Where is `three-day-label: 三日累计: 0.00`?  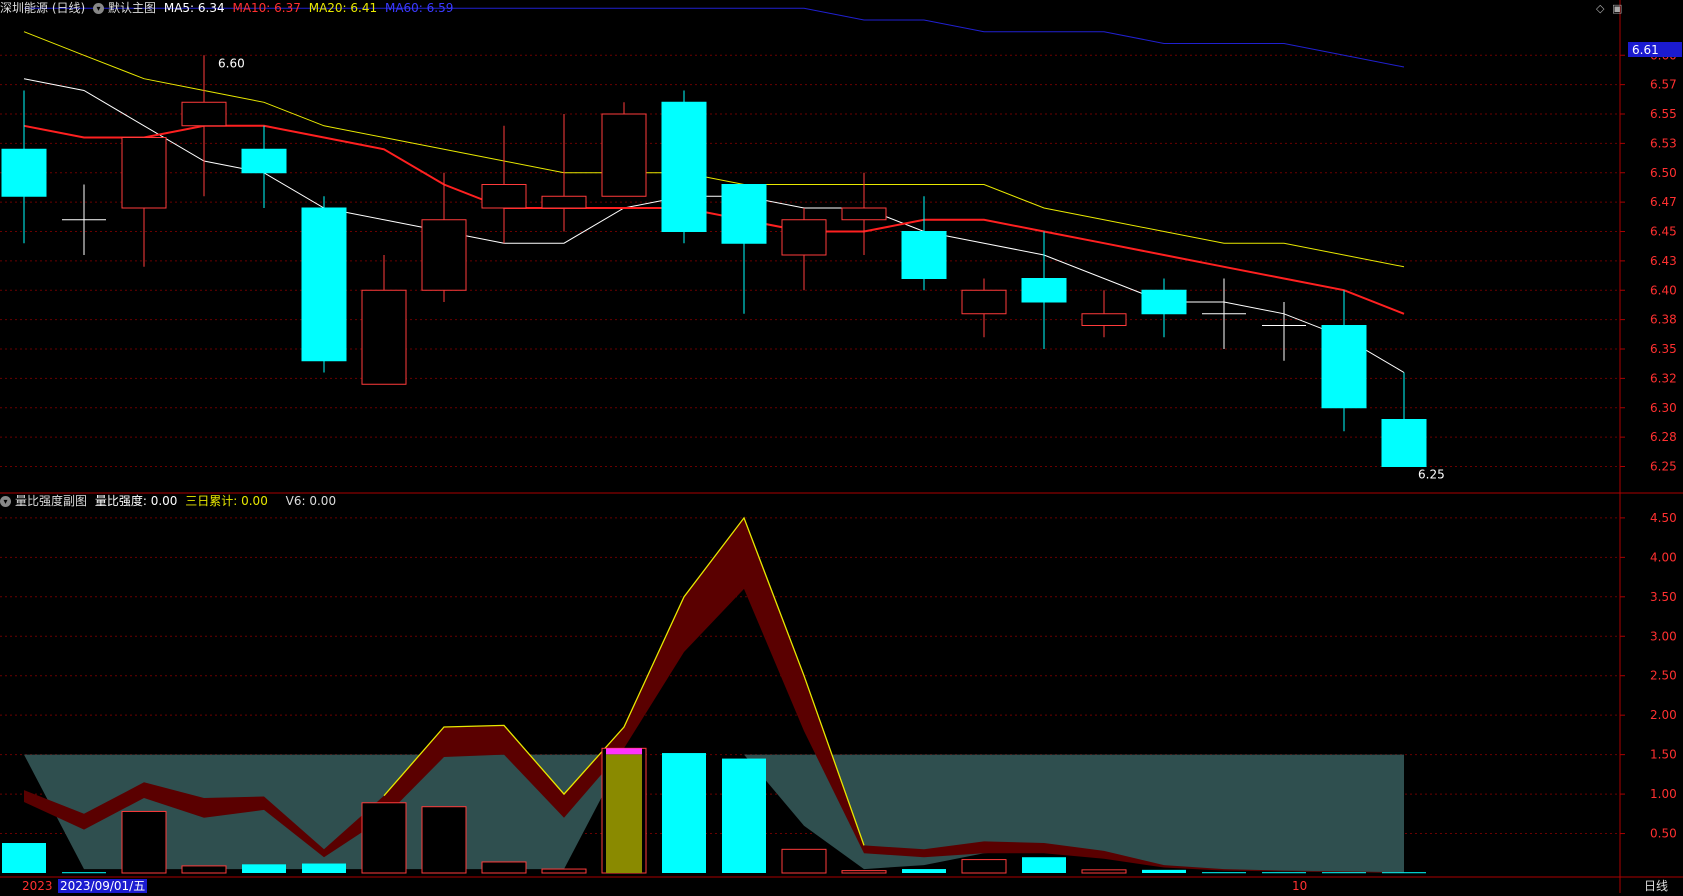
three-day-label: 三日累计: 0.00 is located at coordinates (226, 501).